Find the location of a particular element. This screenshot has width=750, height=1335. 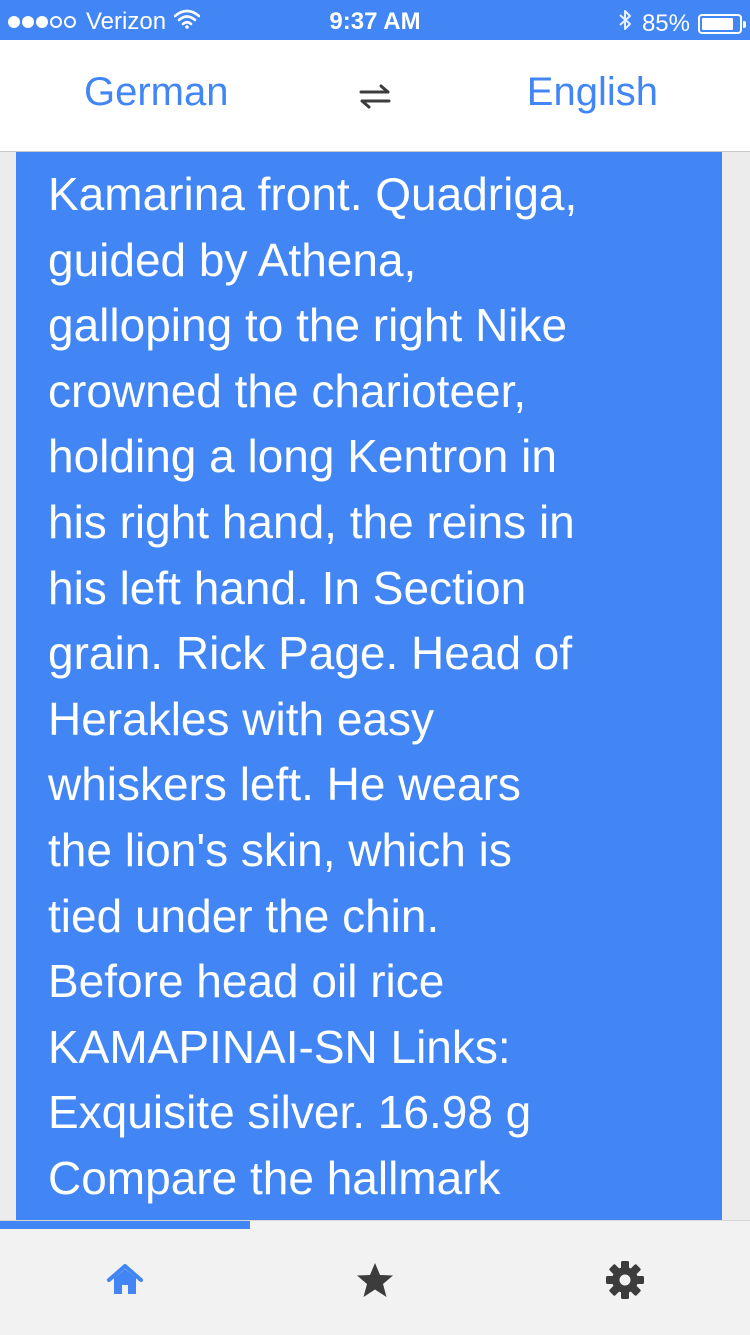

nav-home-button is located at coordinates (125, 1282).